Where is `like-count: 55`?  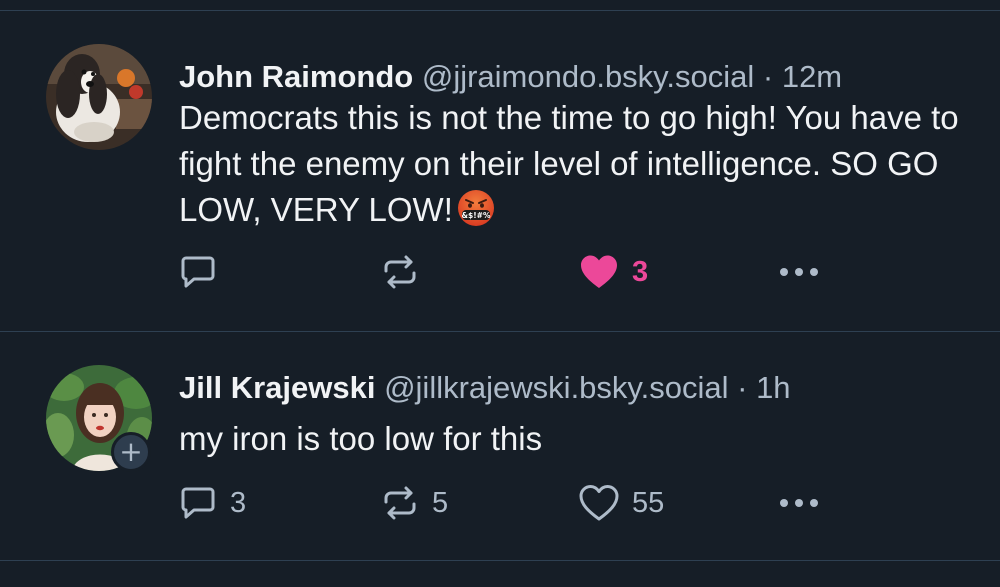 like-count: 55 is located at coordinates (648, 502).